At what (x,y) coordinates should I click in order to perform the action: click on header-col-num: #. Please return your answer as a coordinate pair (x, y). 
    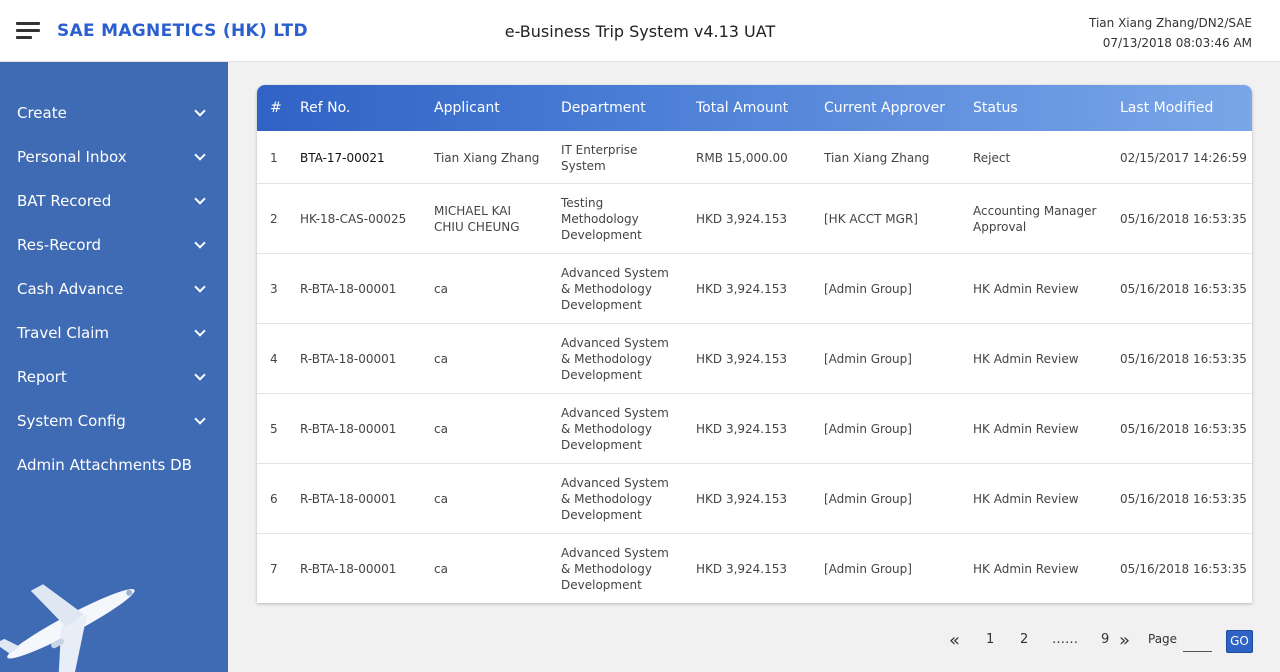
    Looking at the image, I should click on (276, 108).